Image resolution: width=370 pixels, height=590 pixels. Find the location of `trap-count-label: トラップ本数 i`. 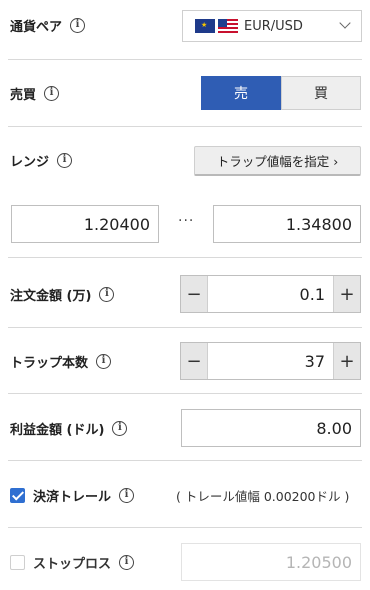

trap-count-label: トラップ本数 i is located at coordinates (61, 361).